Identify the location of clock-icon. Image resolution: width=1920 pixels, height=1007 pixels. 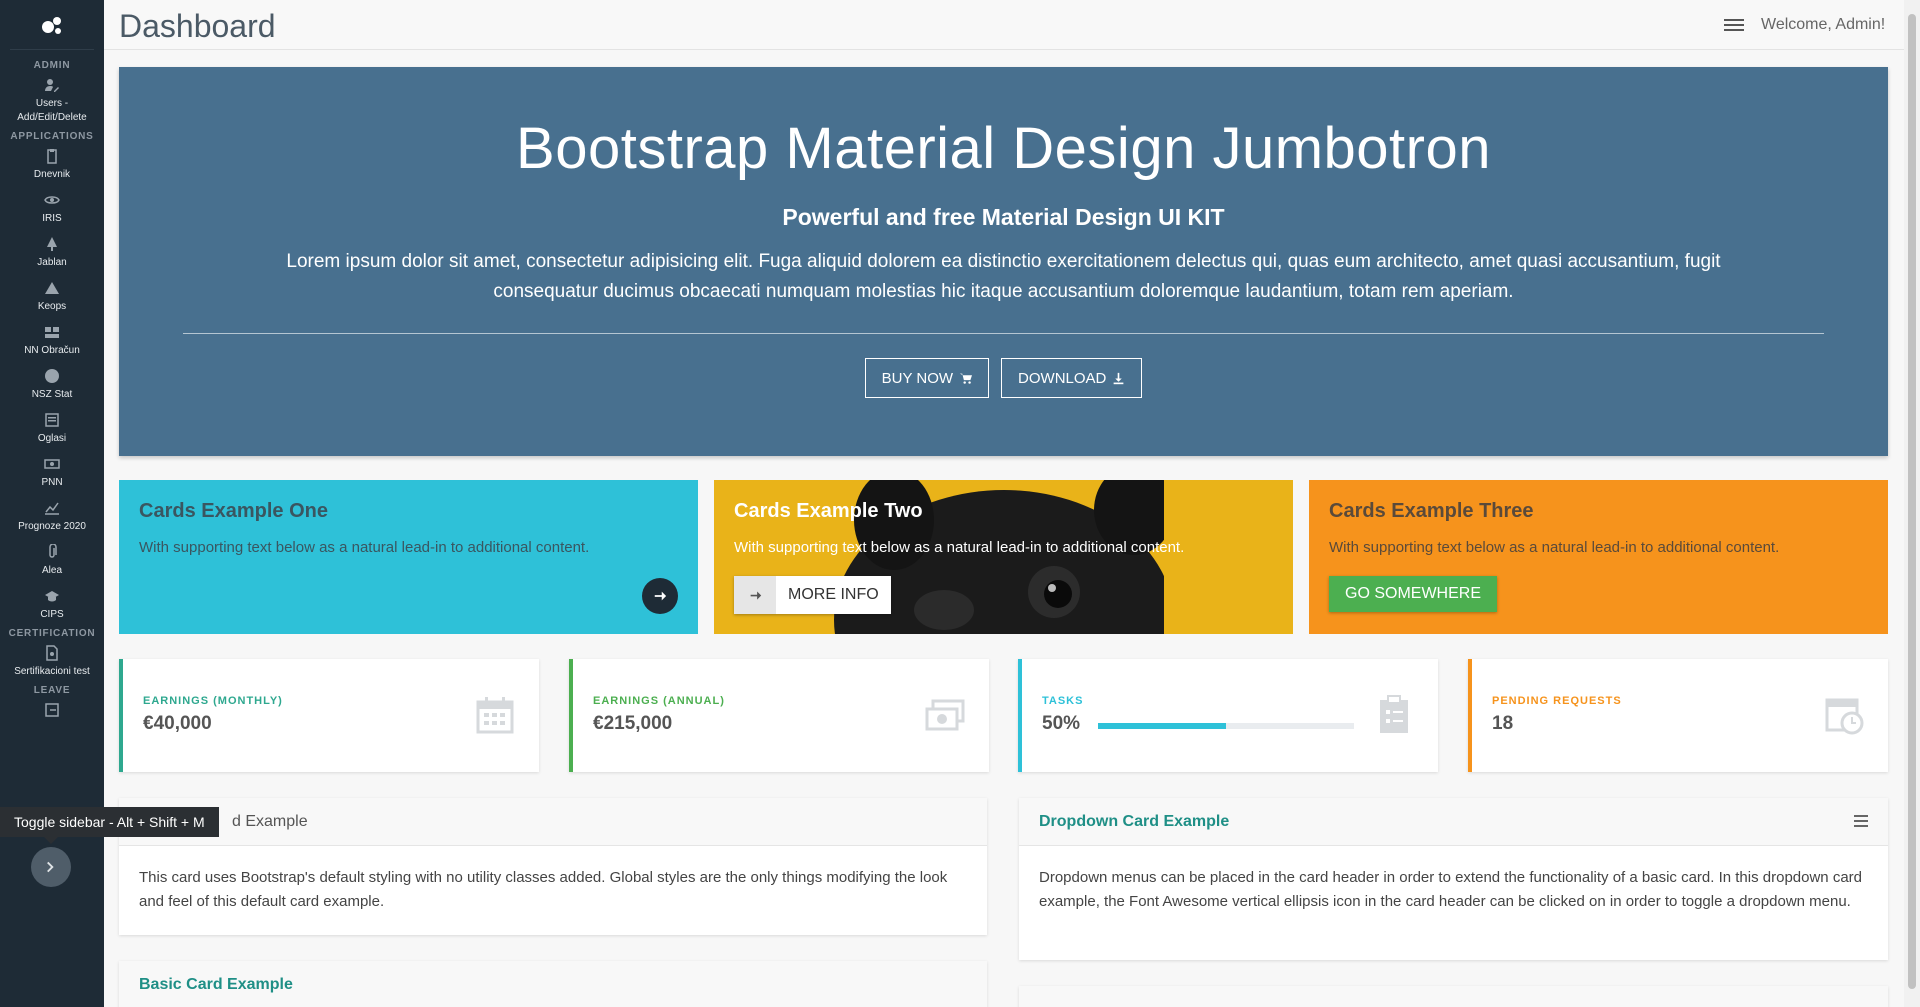
(1844, 716).